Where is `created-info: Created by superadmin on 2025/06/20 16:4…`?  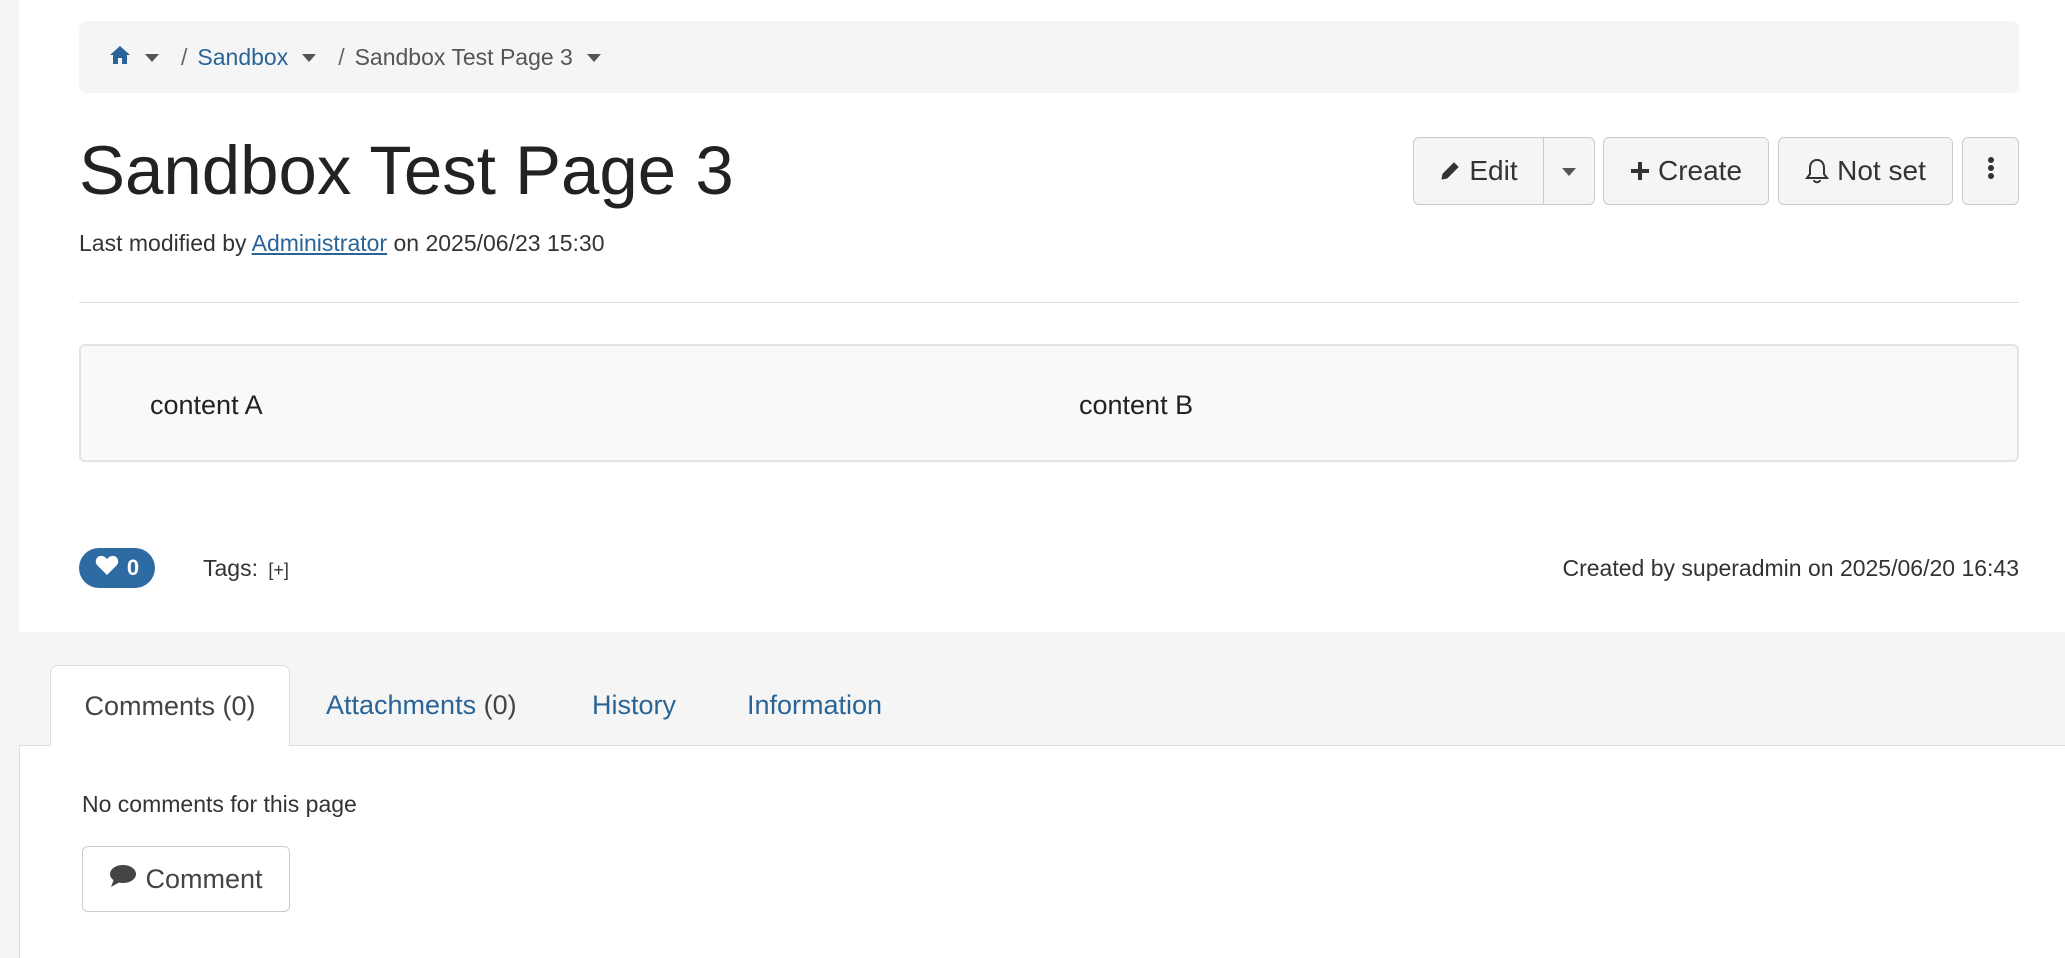
created-info: Created by superadmin on 2025/06/20 16:4… is located at coordinates (1791, 568).